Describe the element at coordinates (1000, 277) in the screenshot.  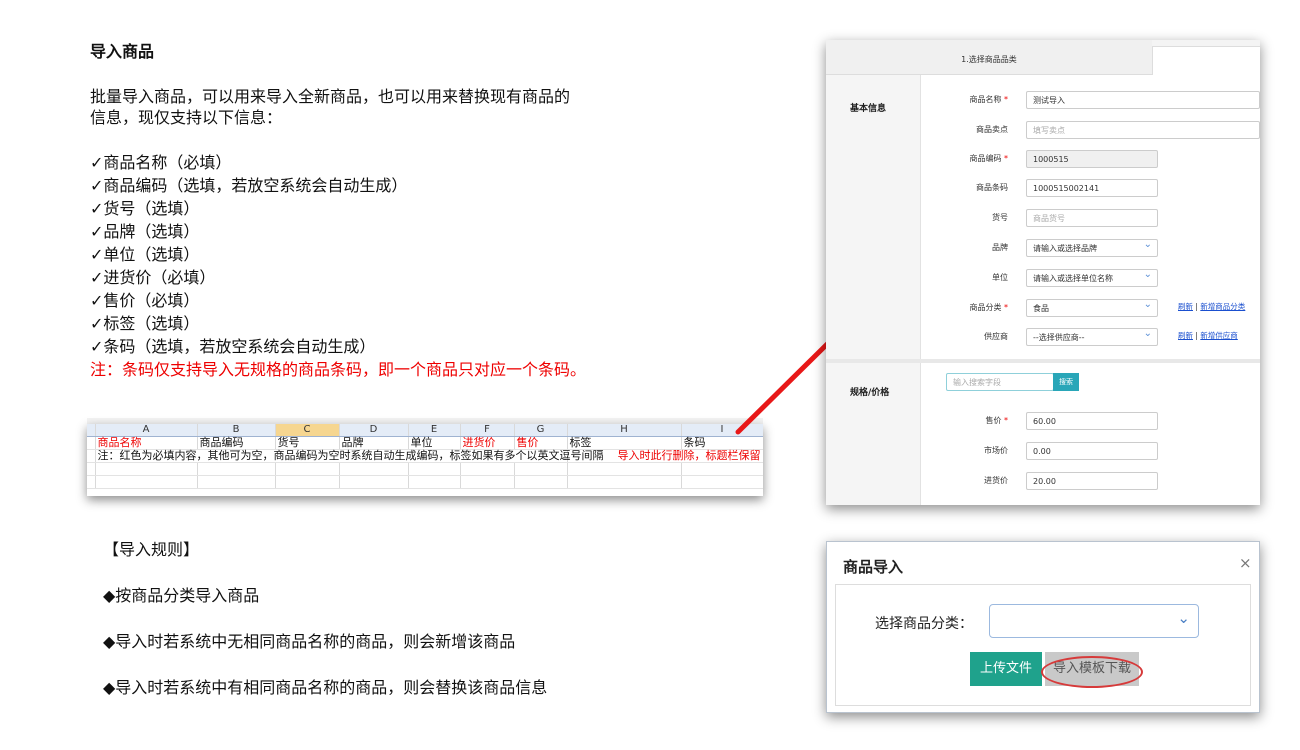
I see `field-label: 单位` at that location.